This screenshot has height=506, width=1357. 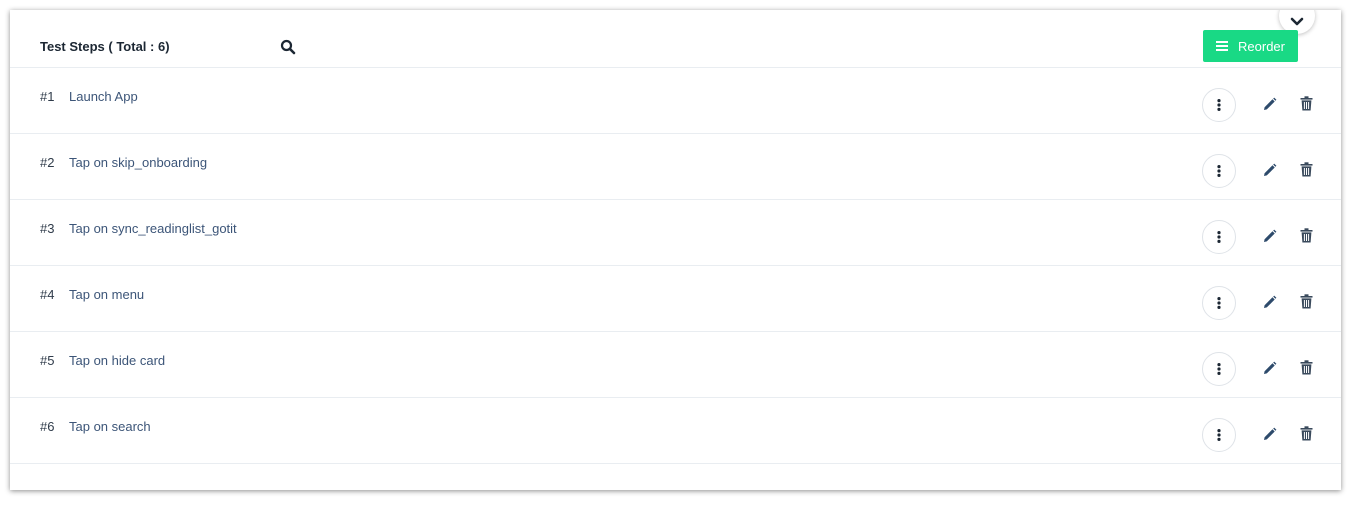 What do you see at coordinates (675, 101) in the screenshot?
I see `step-row: #1 Launch App` at bounding box center [675, 101].